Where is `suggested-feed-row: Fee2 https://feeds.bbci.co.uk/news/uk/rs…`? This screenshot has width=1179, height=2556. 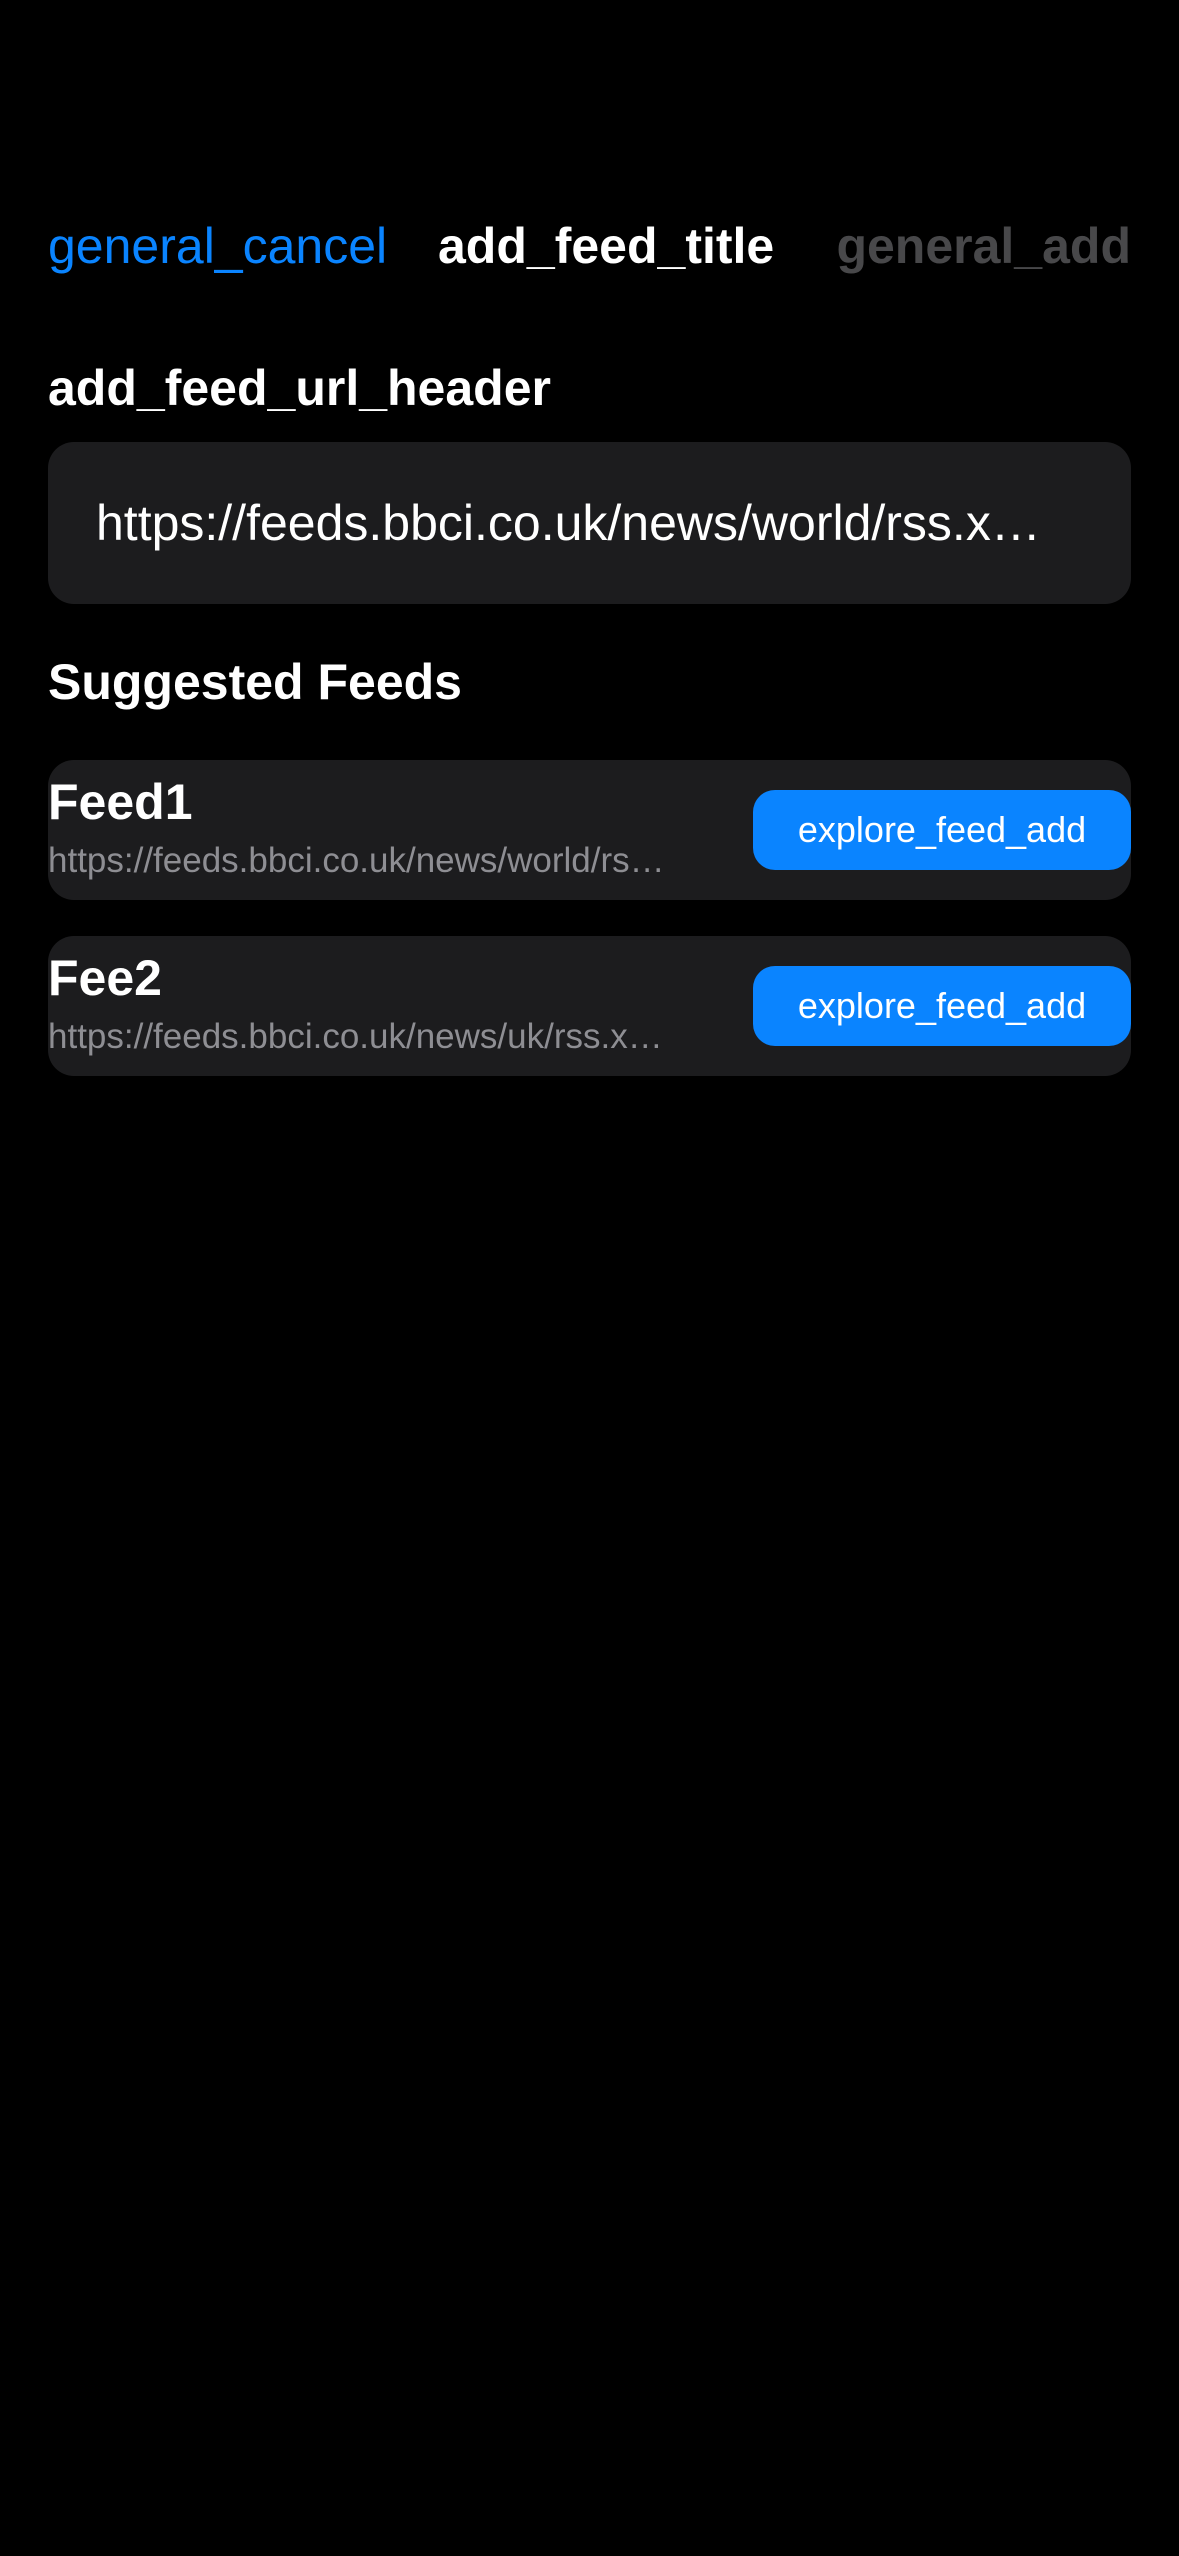 suggested-feed-row: Fee2 https://feeds.bbci.co.uk/news/uk/rs… is located at coordinates (589, 1006).